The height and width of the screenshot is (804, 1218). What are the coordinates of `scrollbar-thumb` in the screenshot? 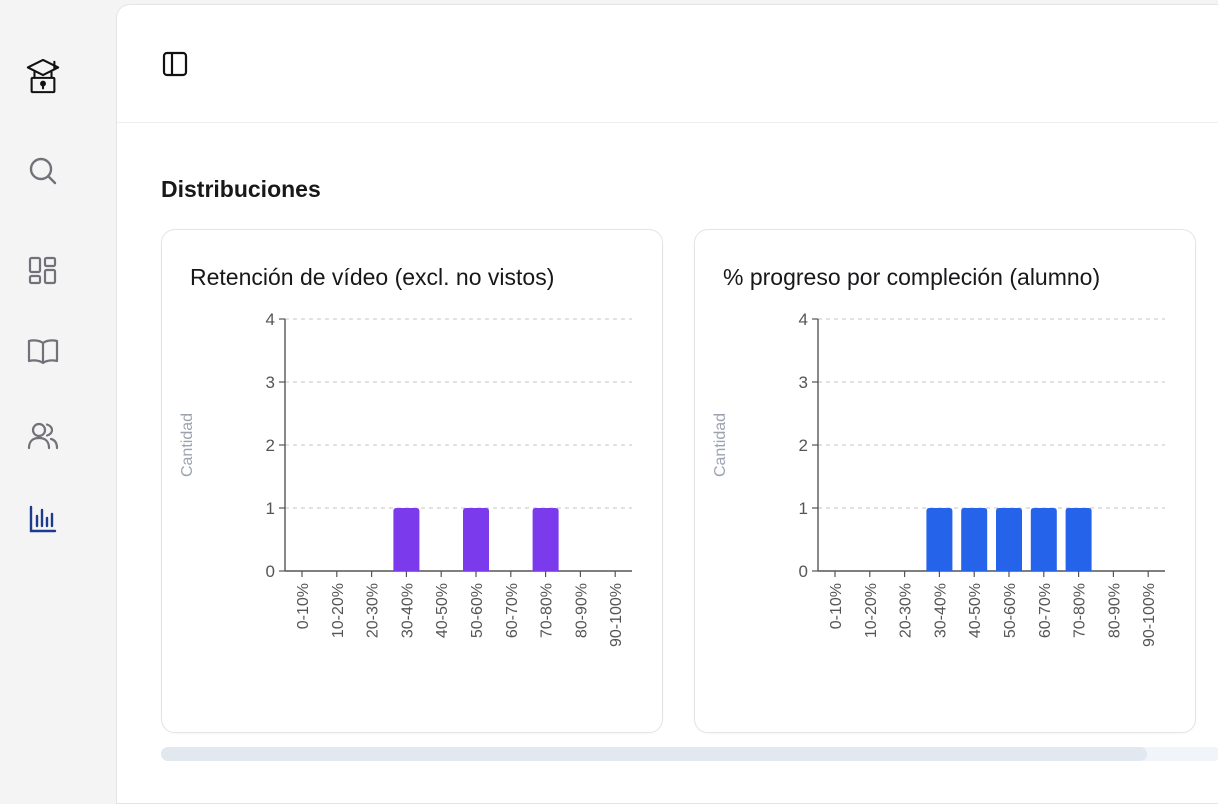 It's located at (654, 754).